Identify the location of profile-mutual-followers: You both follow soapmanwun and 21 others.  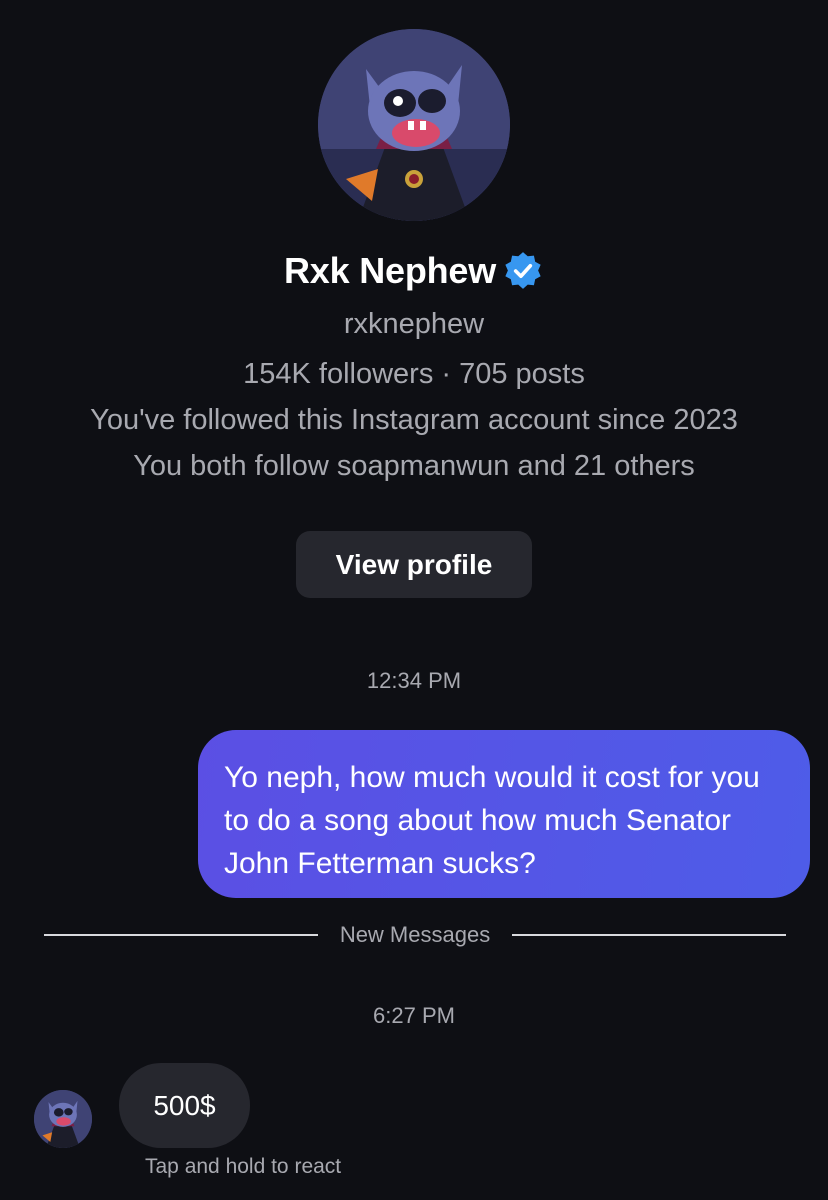
(414, 466).